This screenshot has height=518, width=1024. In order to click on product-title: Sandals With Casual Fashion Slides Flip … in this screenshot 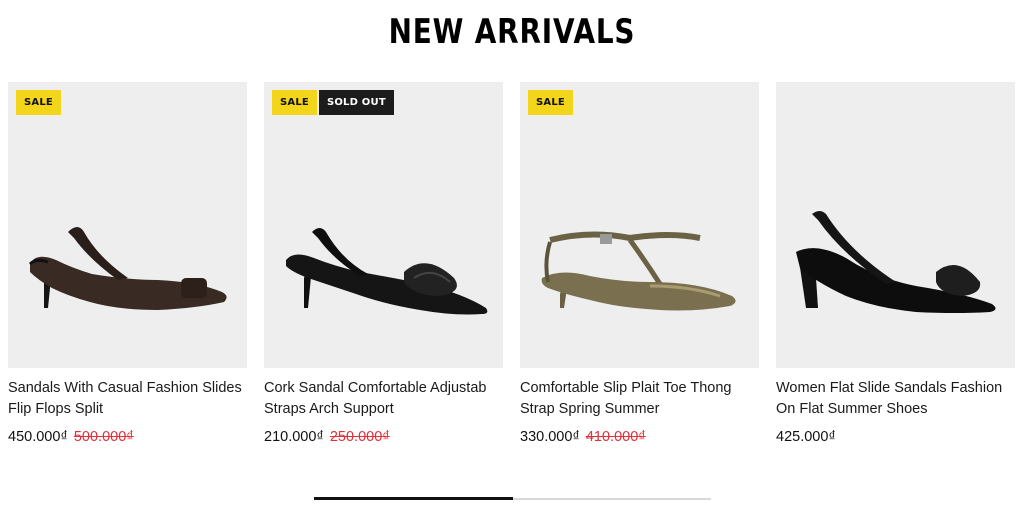, I will do `click(127, 399)`.